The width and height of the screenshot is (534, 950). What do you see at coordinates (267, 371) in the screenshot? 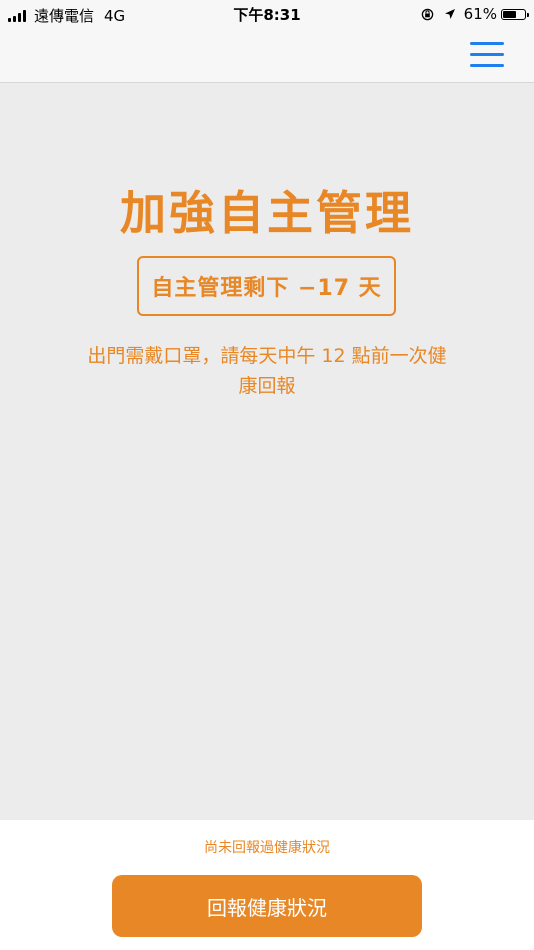
I see `instructions-text: 出門需戴口罩，請每天中午 12 點前一次健康回報` at bounding box center [267, 371].